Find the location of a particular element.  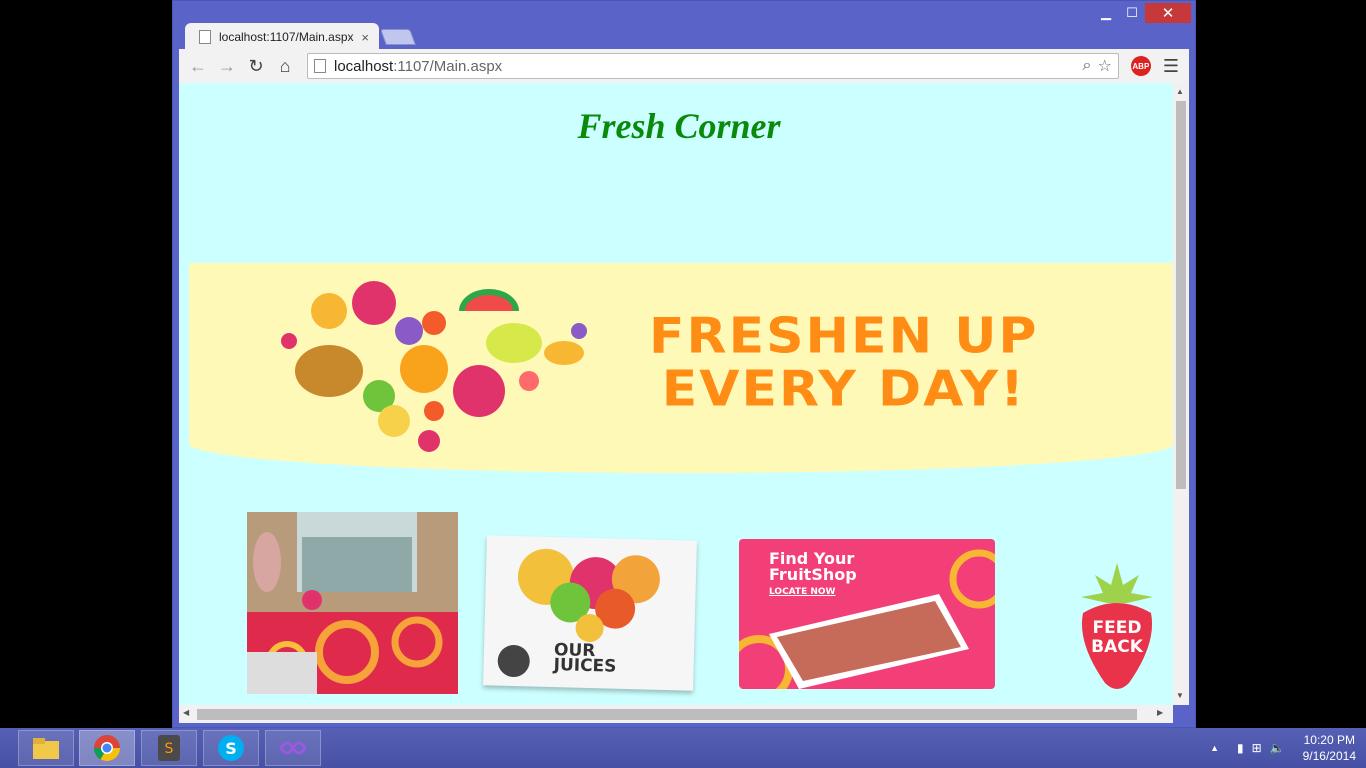

menu-icon: ☰ is located at coordinates (1171, 66).